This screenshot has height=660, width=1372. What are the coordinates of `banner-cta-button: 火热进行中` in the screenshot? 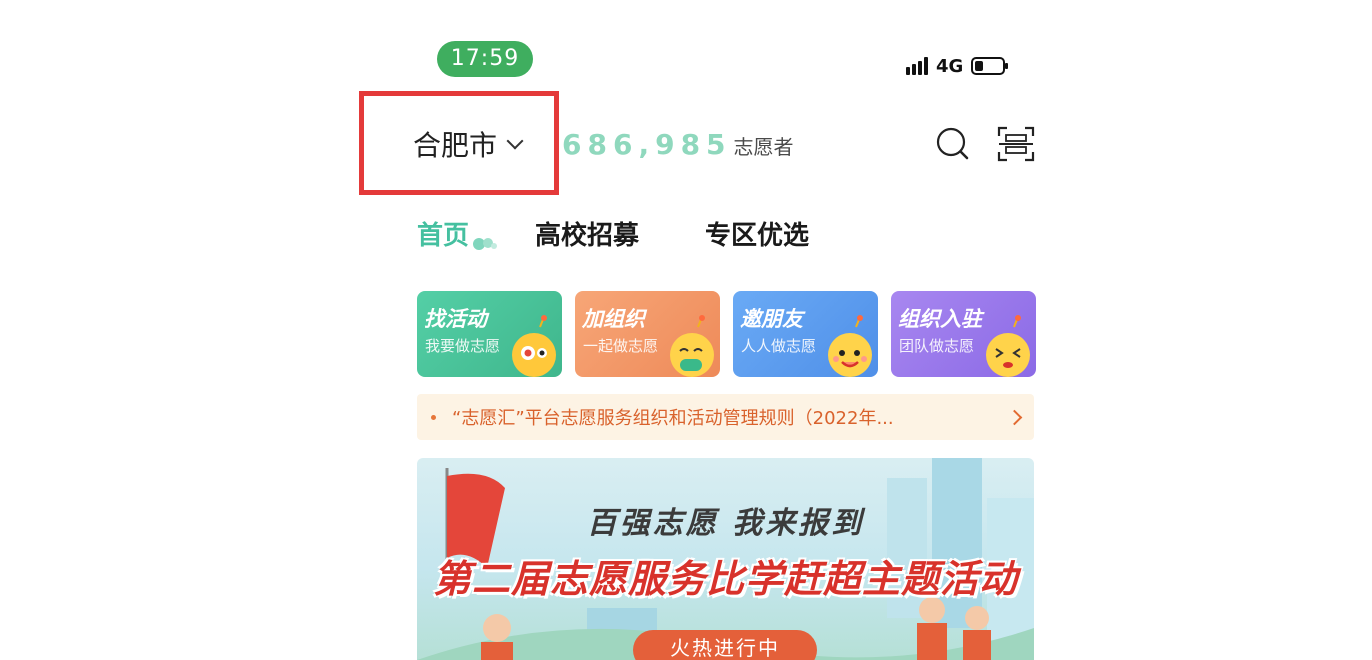 It's located at (725, 645).